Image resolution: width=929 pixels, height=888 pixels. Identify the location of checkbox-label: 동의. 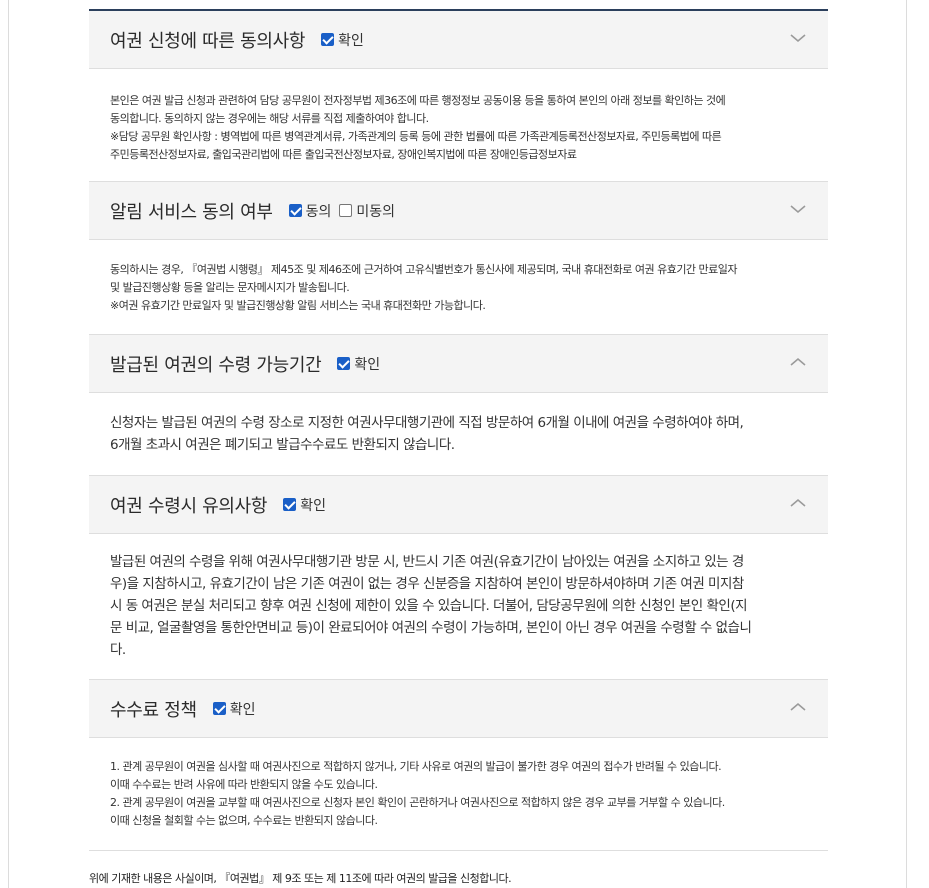
(318, 211).